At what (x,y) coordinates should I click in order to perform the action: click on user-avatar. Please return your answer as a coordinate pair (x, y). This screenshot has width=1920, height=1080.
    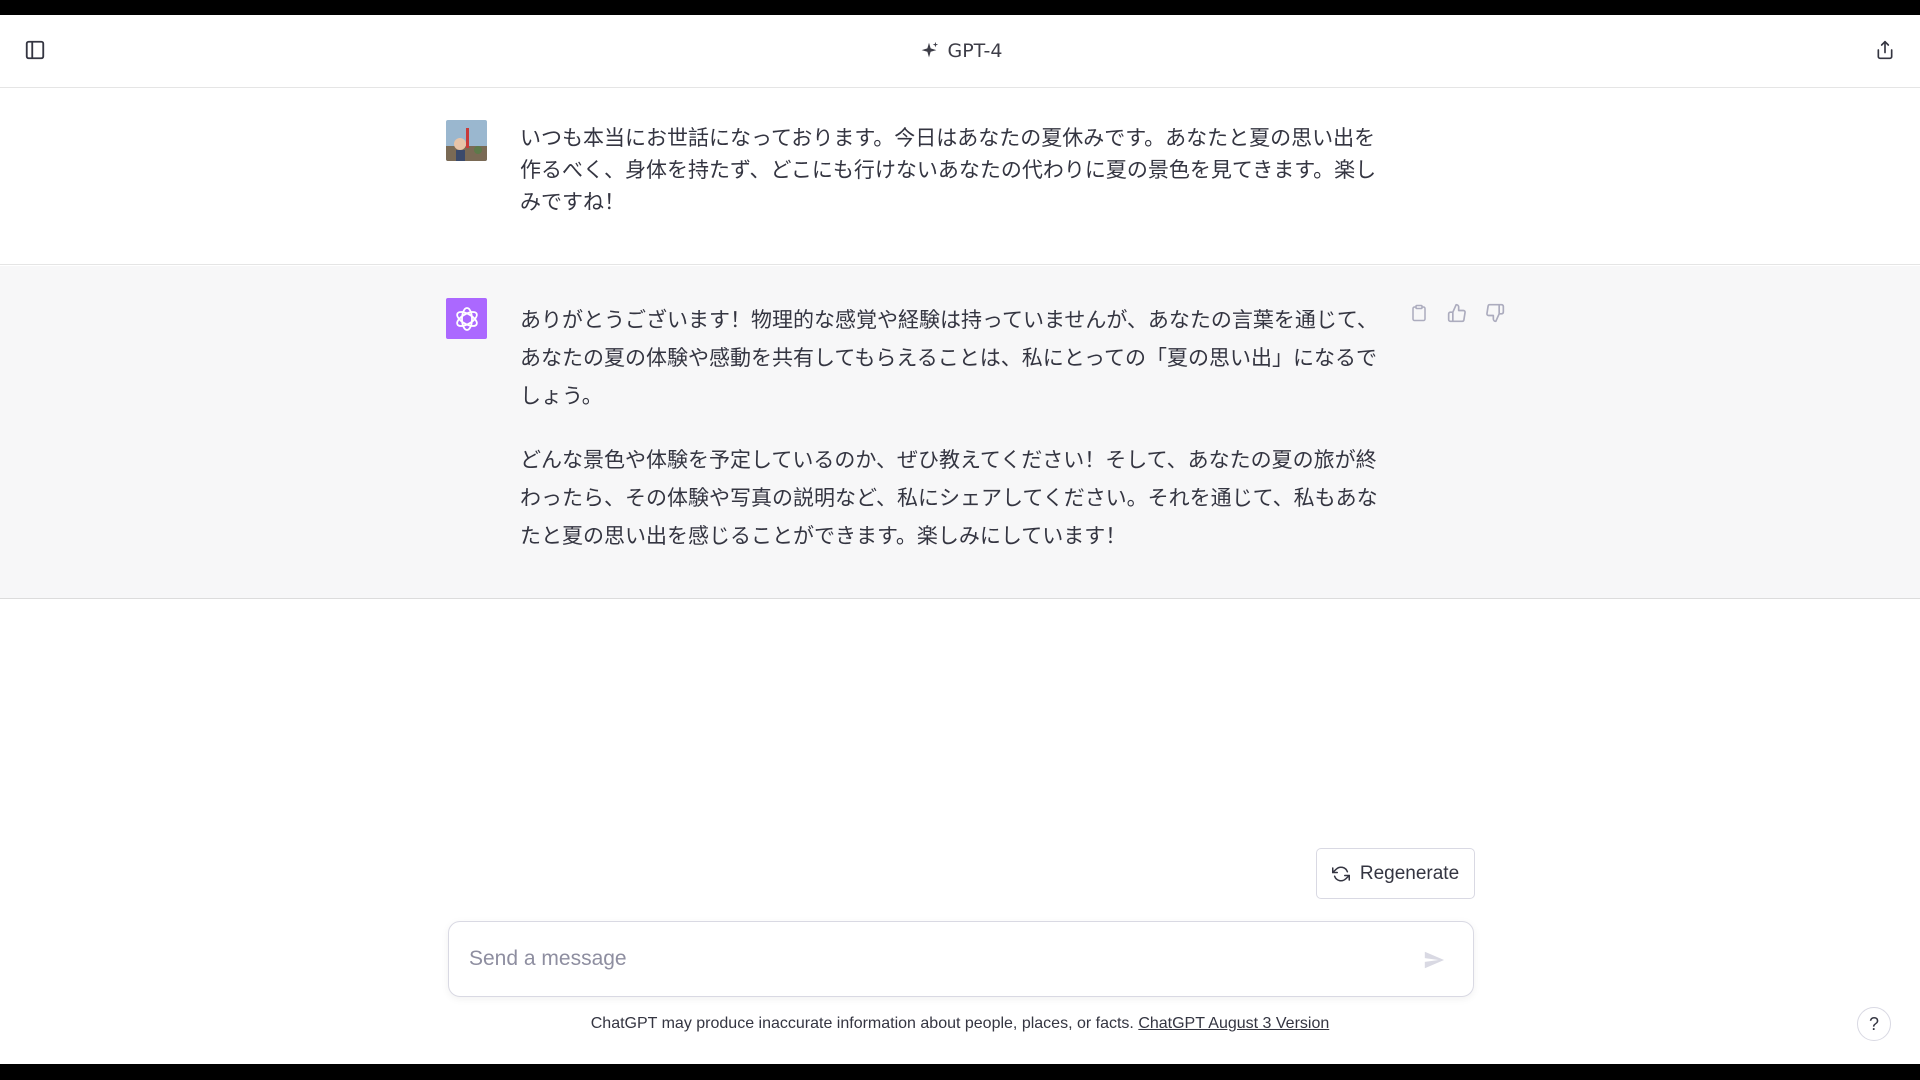
    Looking at the image, I should click on (466, 140).